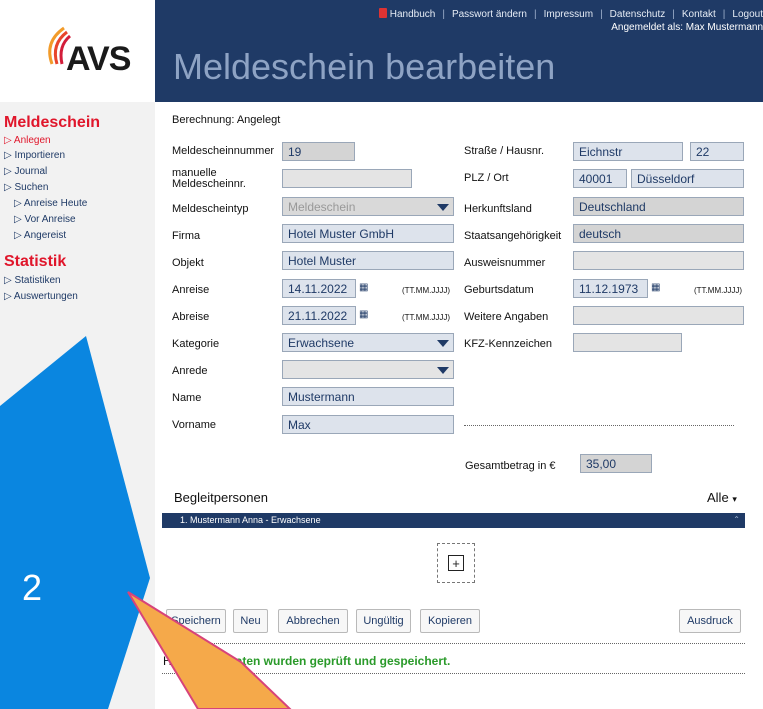 This screenshot has height=709, width=763. Describe the element at coordinates (209, 650) in the screenshot. I see `annotation-pointer-arrow` at that location.